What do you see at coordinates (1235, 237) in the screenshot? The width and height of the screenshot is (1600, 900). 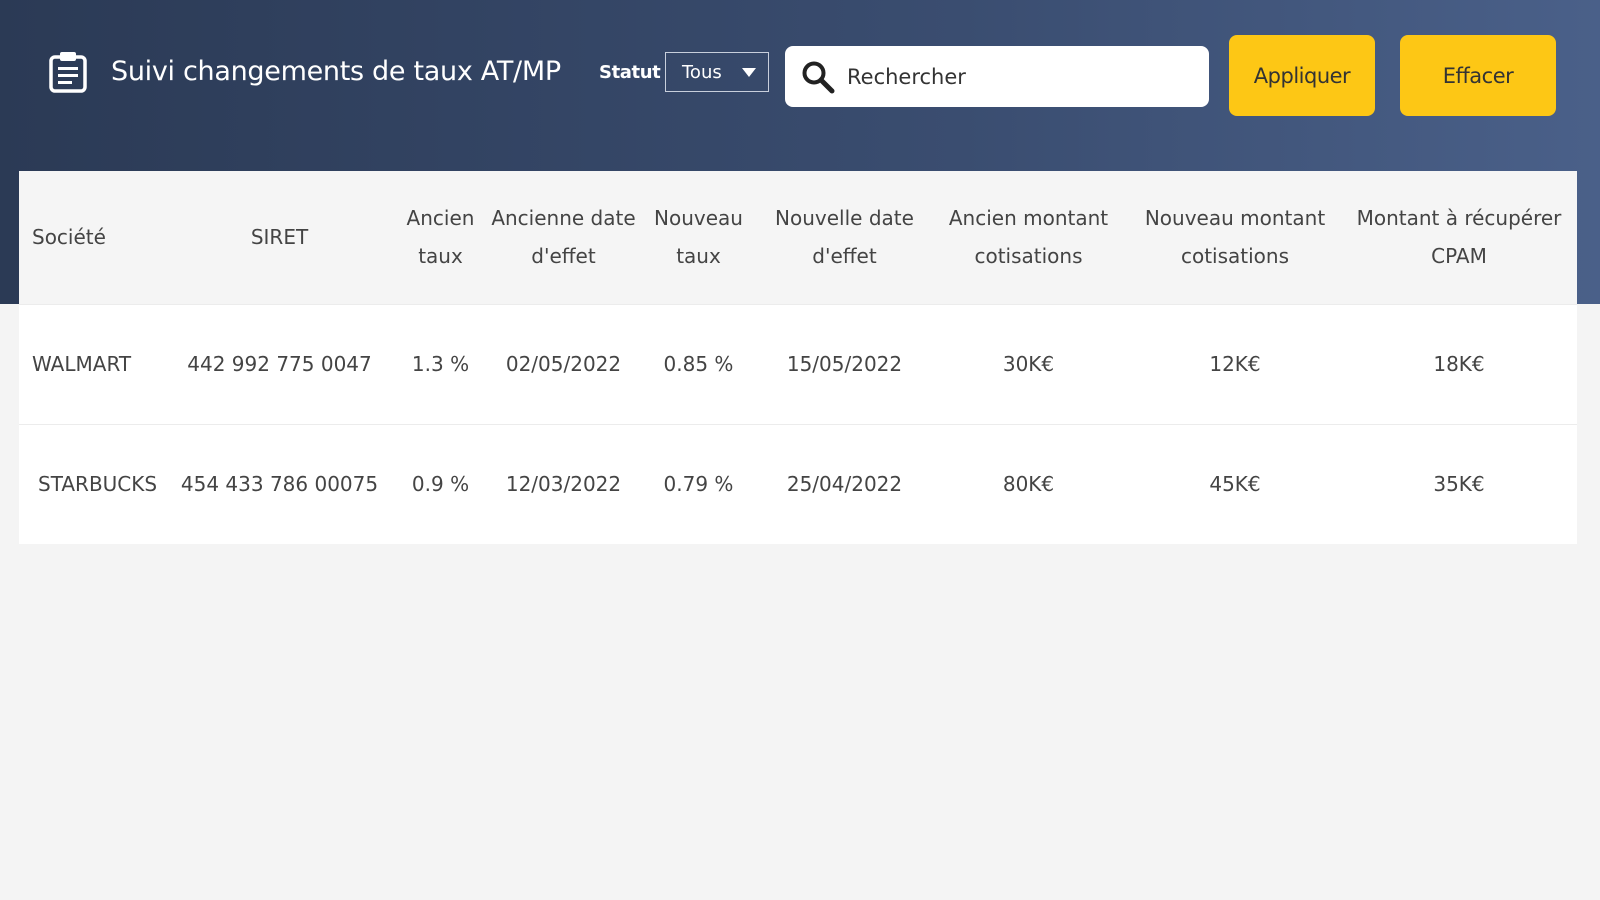 I see `column-header-nouveau-montant: Nouveau montant cotisations` at bounding box center [1235, 237].